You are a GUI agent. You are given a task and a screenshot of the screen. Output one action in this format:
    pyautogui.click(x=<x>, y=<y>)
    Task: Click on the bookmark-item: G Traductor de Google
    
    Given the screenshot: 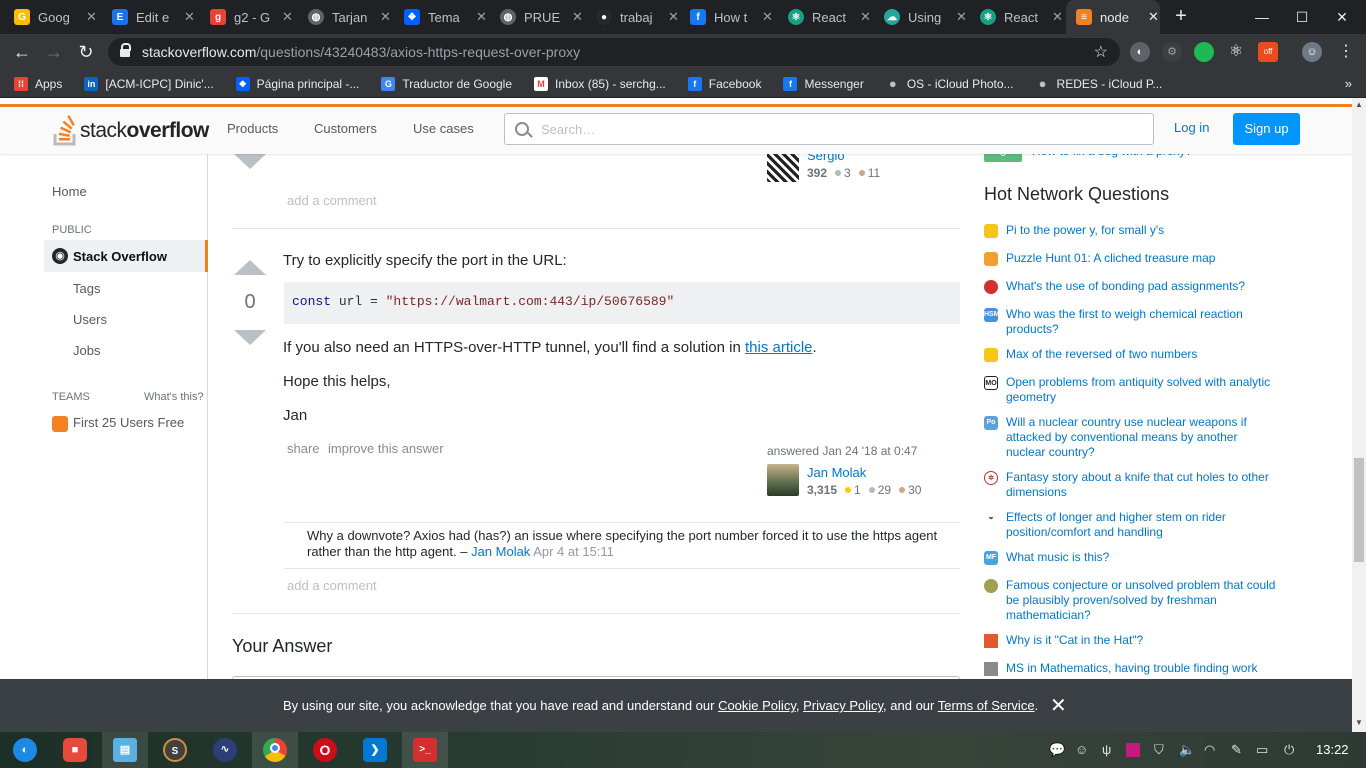 What is the action you would take?
    pyautogui.click(x=446, y=83)
    